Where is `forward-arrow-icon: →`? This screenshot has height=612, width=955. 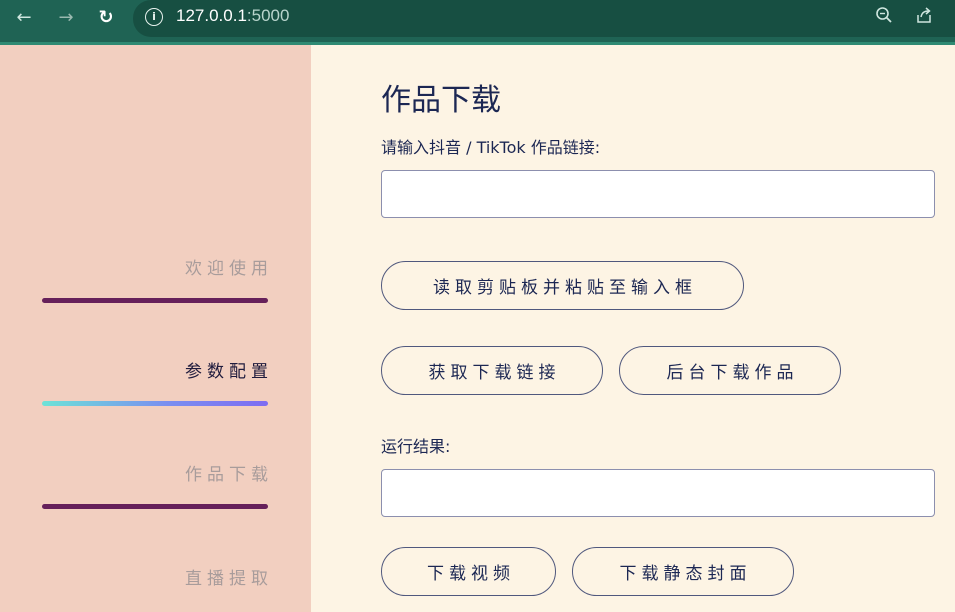 forward-arrow-icon: → is located at coordinates (66, 18).